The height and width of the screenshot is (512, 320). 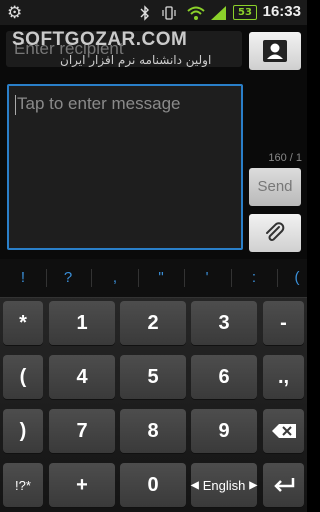 I want to click on gear-icon: ⚙, so click(x=15, y=12).